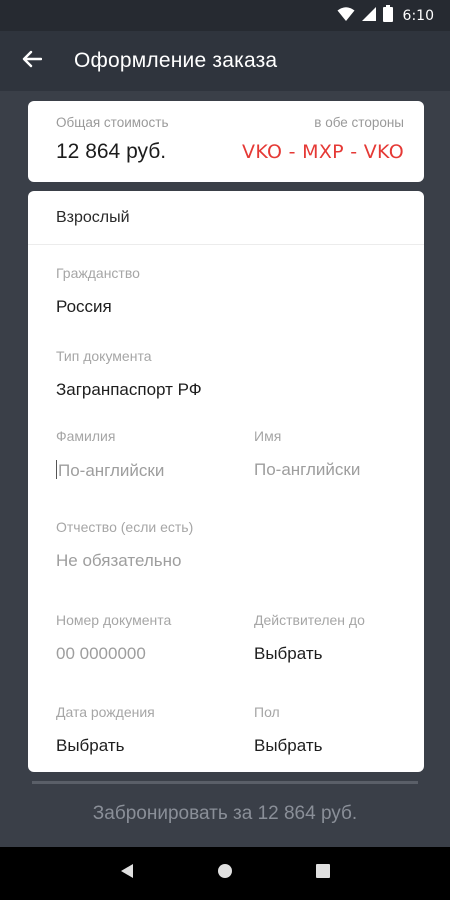  What do you see at coordinates (146, 730) in the screenshot?
I see `birth-date-field: Дата рождения Выбрать` at bounding box center [146, 730].